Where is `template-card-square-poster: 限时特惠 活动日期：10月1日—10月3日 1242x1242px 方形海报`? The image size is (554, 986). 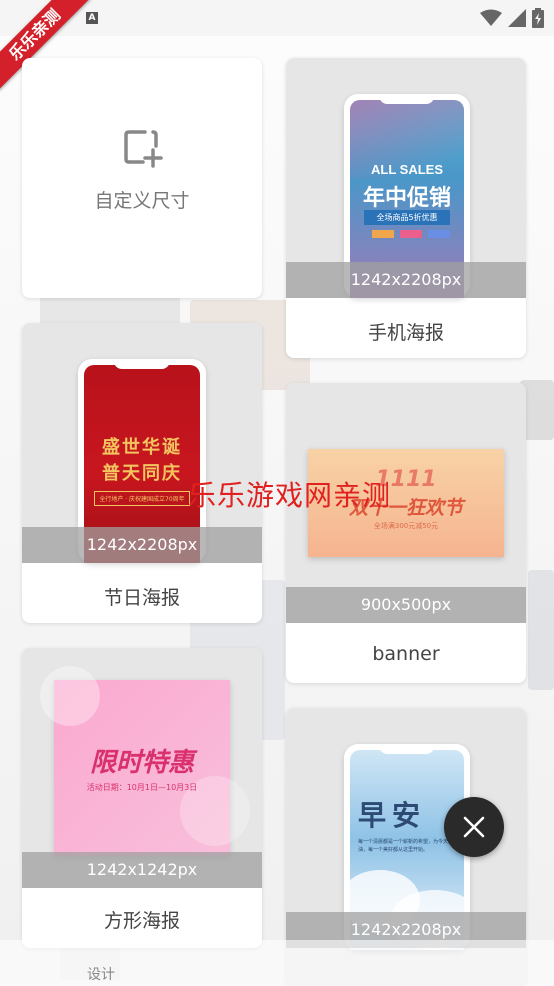 template-card-square-poster: 限时特惠 活动日期：10月1日—10月3日 1242x1242px 方形海报 is located at coordinates (142, 798).